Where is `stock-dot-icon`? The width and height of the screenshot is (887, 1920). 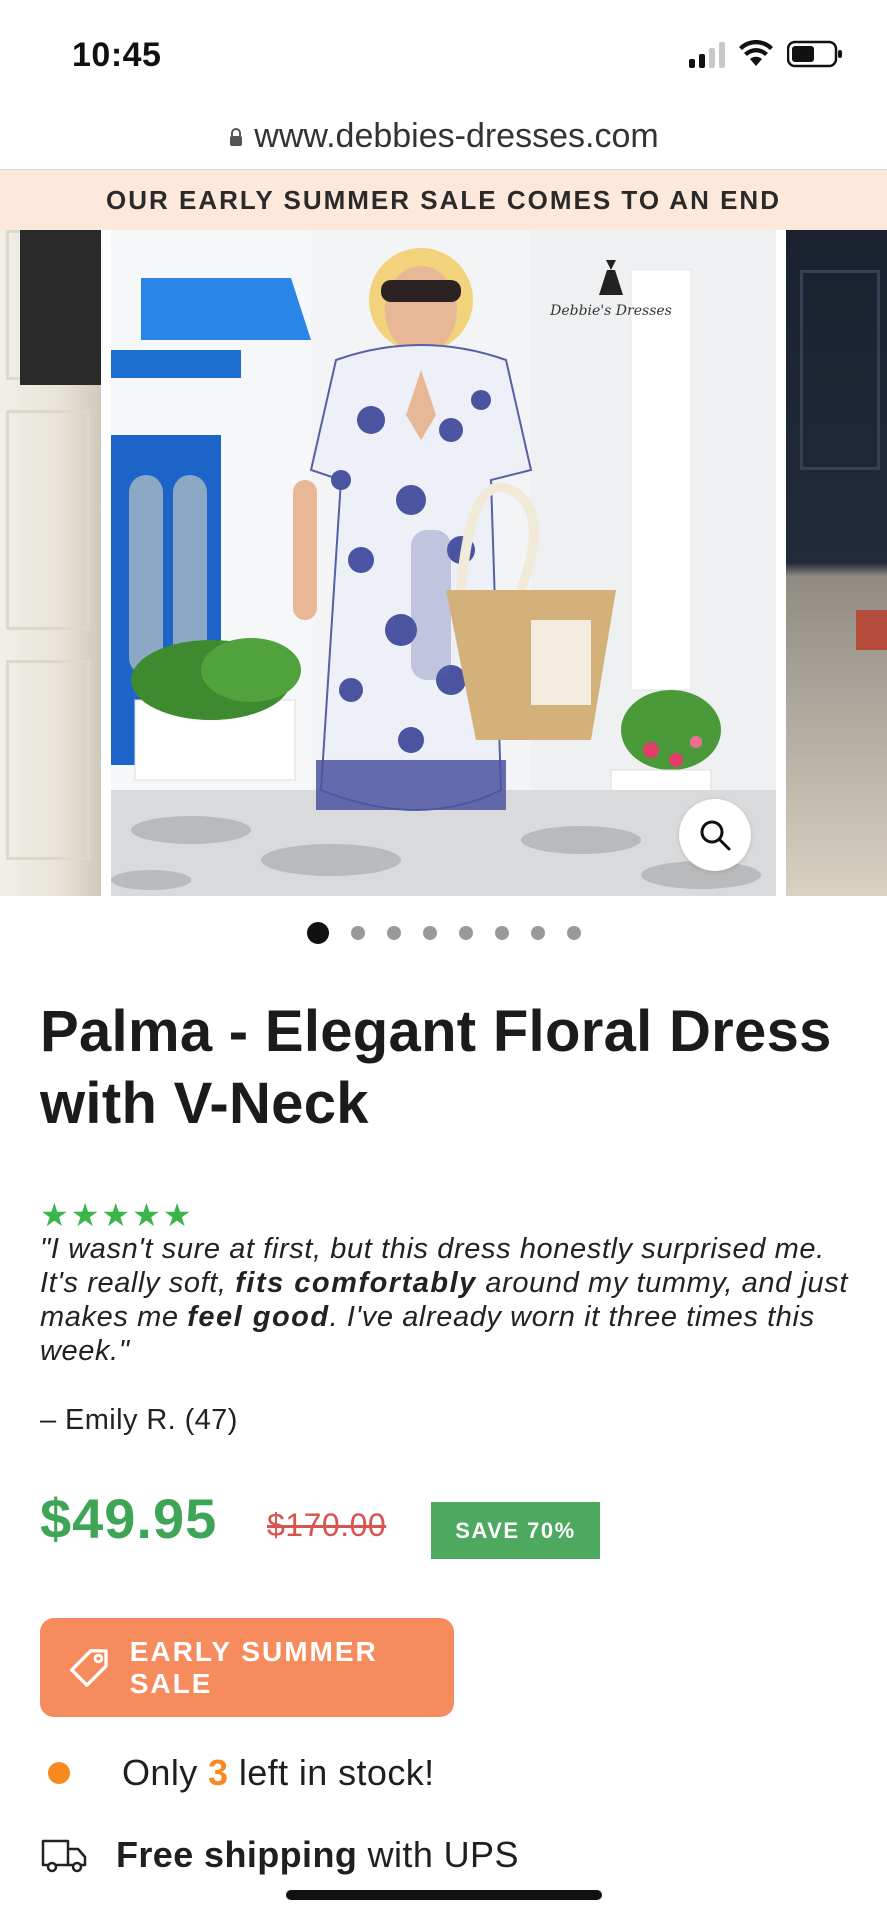 stock-dot-icon is located at coordinates (59, 1773).